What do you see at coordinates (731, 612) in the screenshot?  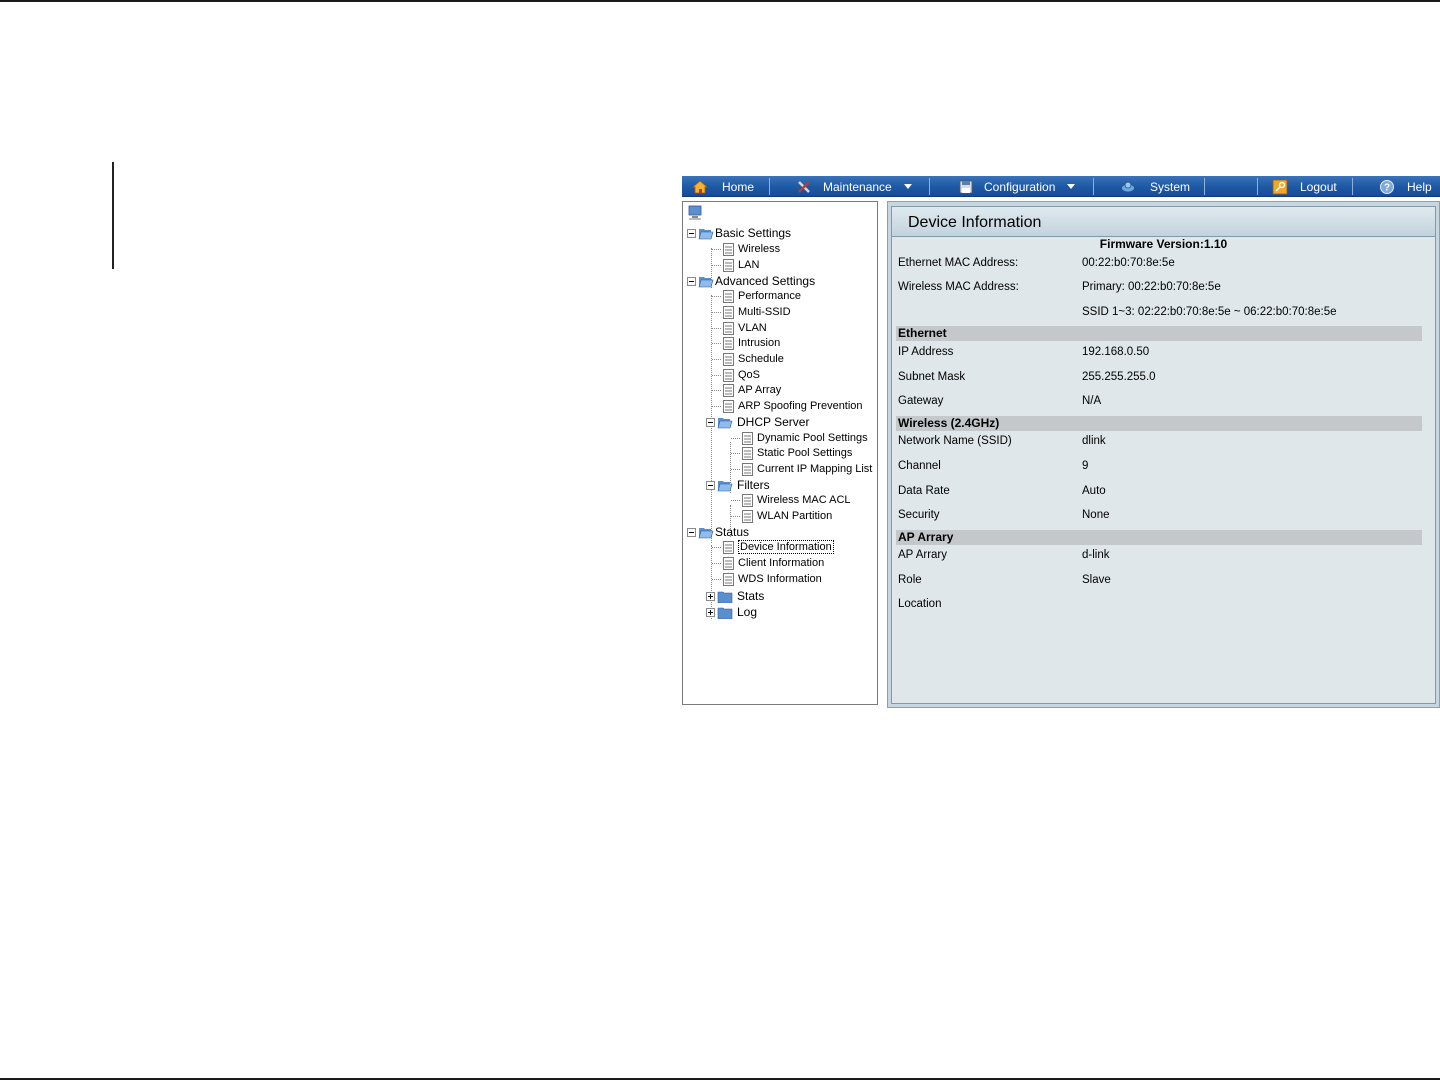 I see `tree-node-log: Log` at bounding box center [731, 612].